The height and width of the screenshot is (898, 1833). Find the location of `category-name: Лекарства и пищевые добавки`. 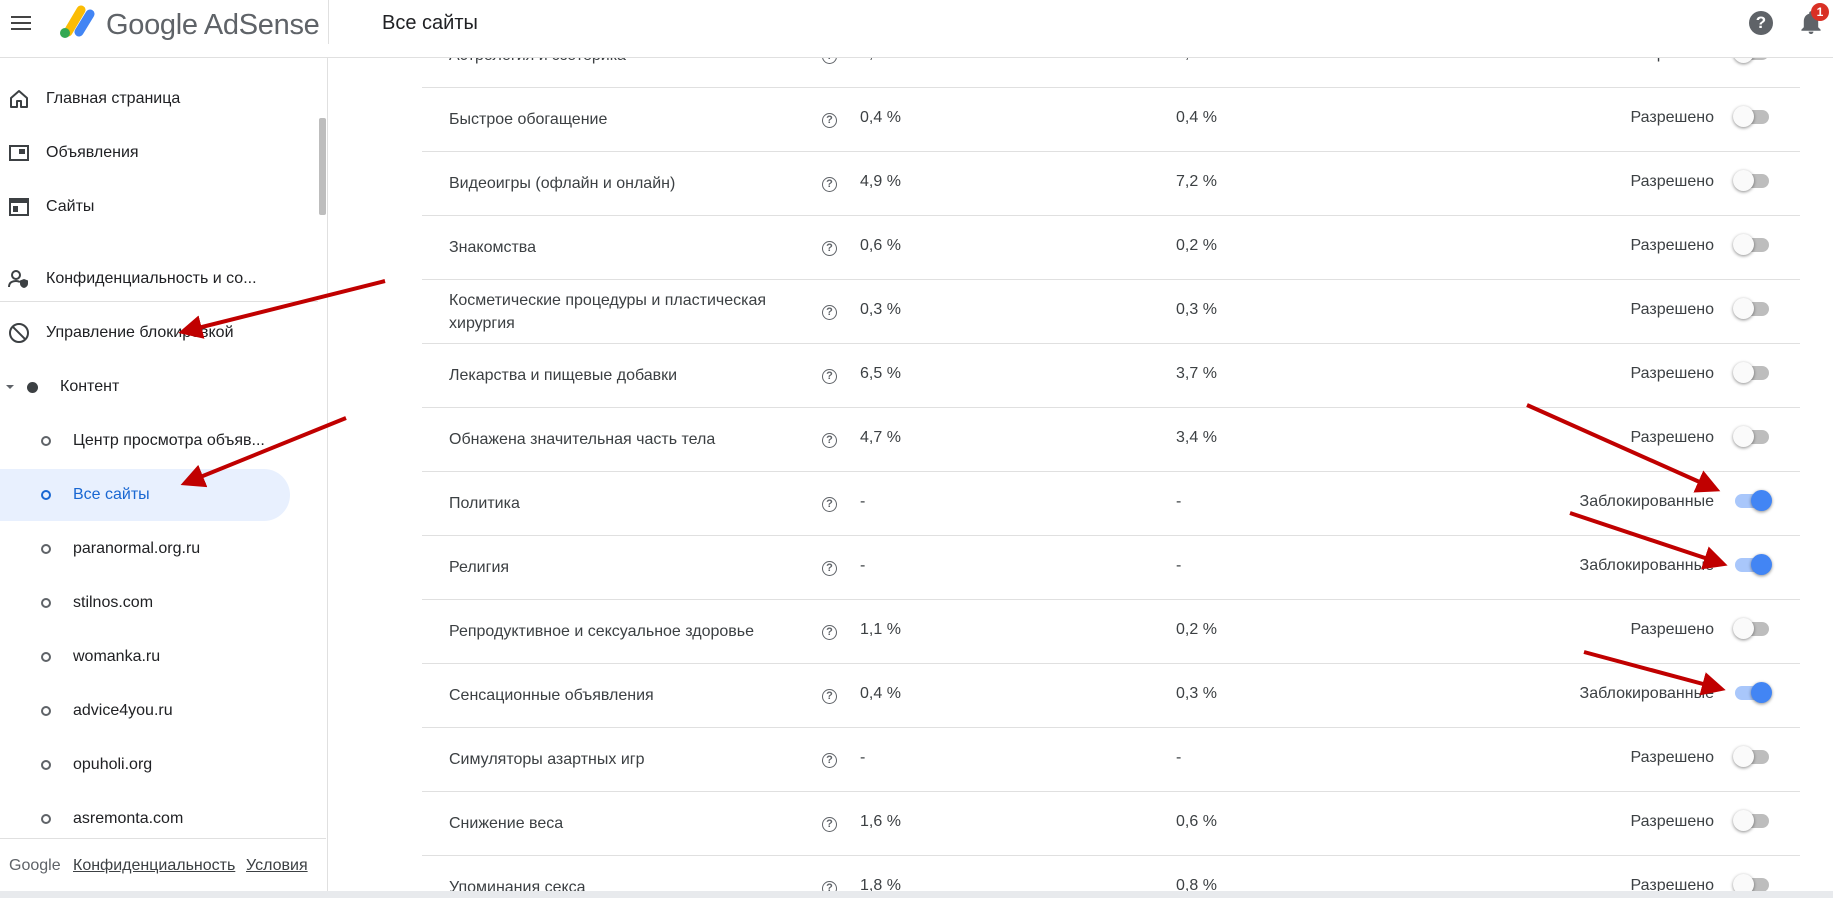

category-name: Лекарства и пищевые добавки is located at coordinates (563, 375).